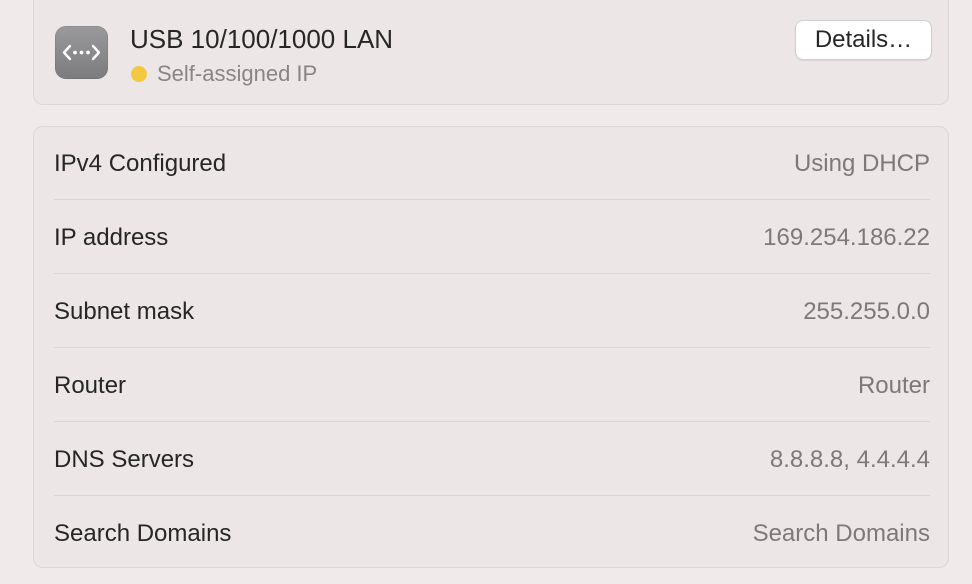 This screenshot has height=584, width=972. I want to click on row-search-domains: Search Domains Search Domains, so click(492, 534).